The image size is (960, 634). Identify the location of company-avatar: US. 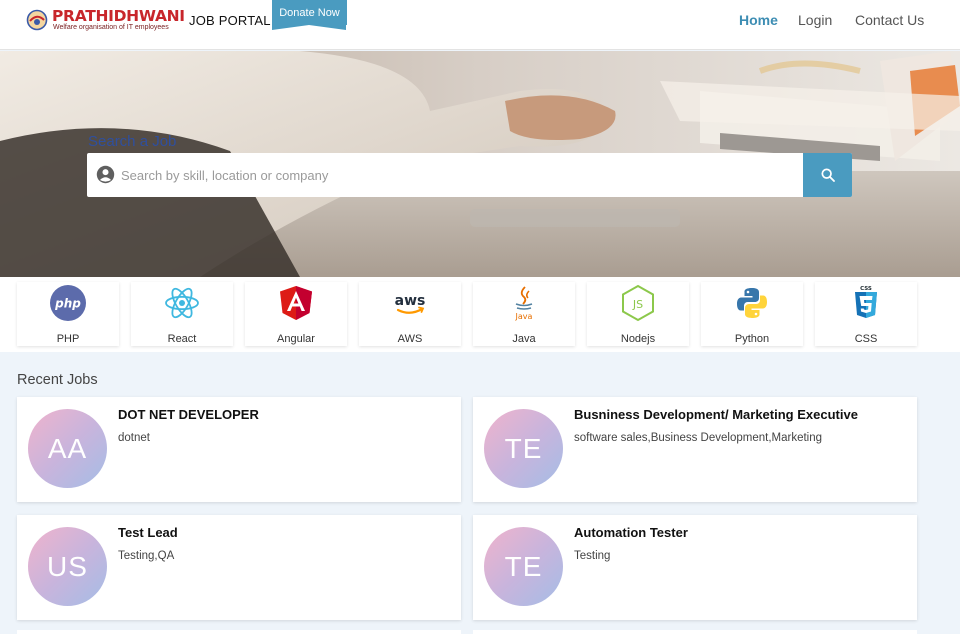
(67, 566).